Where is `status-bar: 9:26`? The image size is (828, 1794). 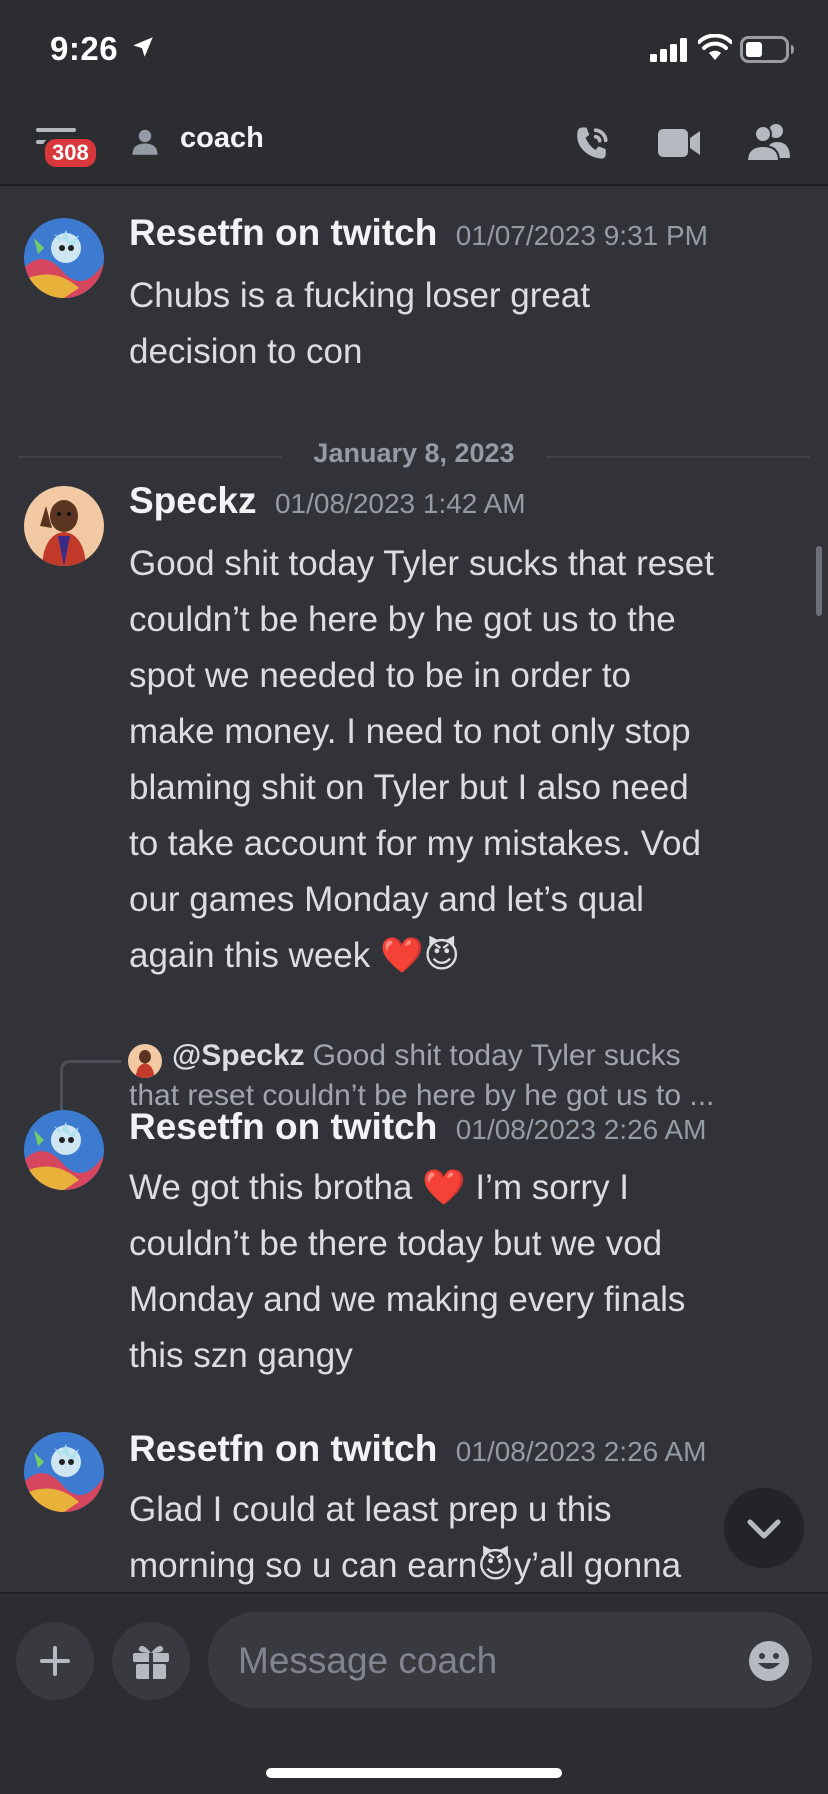
status-bar: 9:26 is located at coordinates (414, 52).